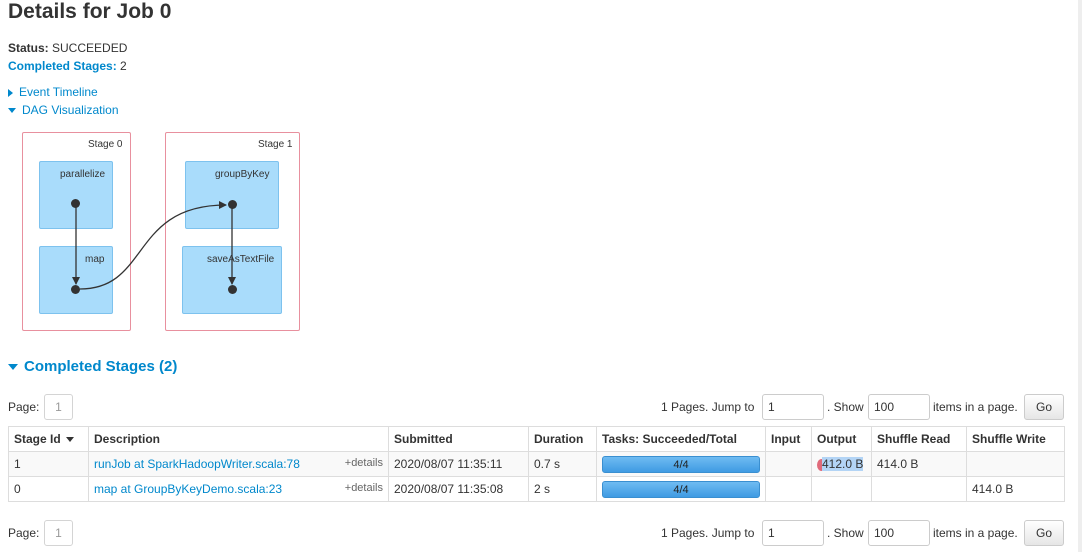 Image resolution: width=1082 pixels, height=552 pixels. I want to click on col-header-tasks: Tasks: Succeeded/Total, so click(681, 439).